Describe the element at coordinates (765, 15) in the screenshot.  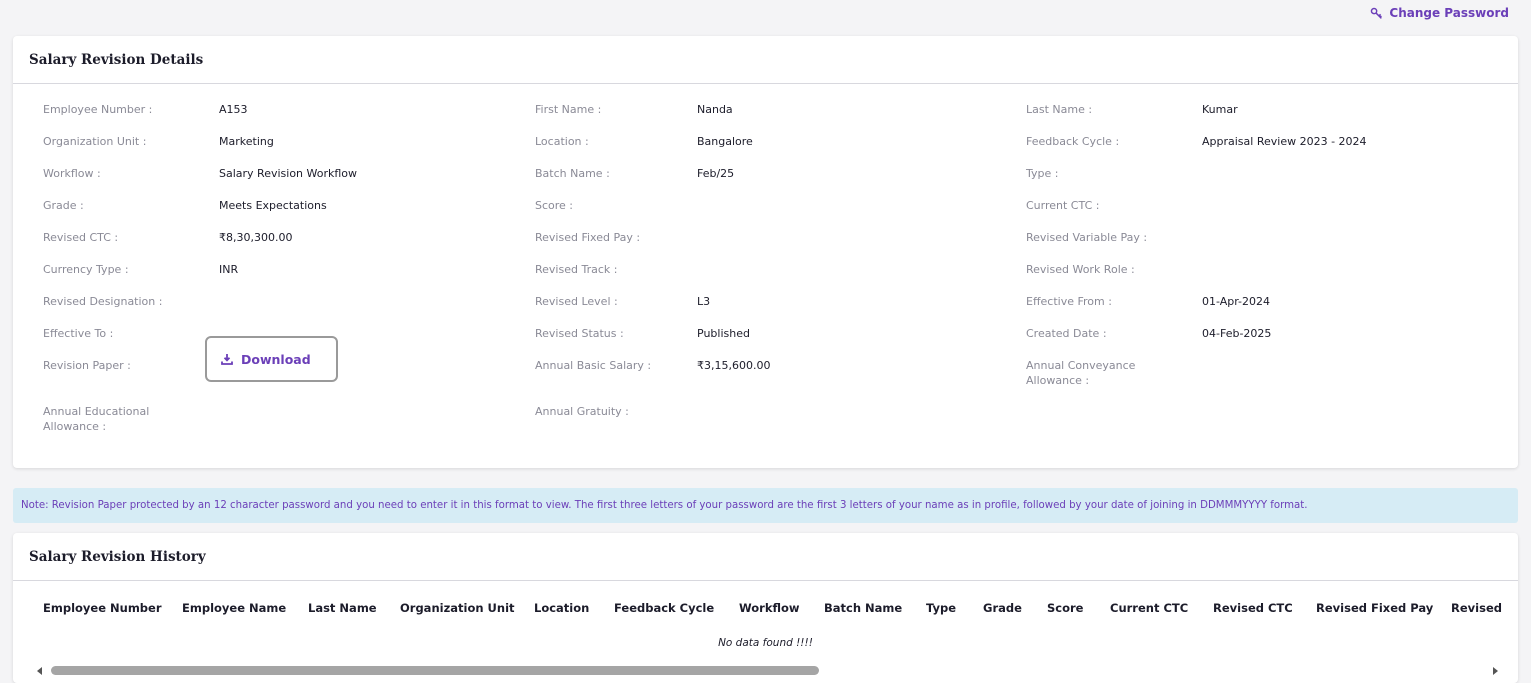
I see `top-bar: Change Password` at that location.